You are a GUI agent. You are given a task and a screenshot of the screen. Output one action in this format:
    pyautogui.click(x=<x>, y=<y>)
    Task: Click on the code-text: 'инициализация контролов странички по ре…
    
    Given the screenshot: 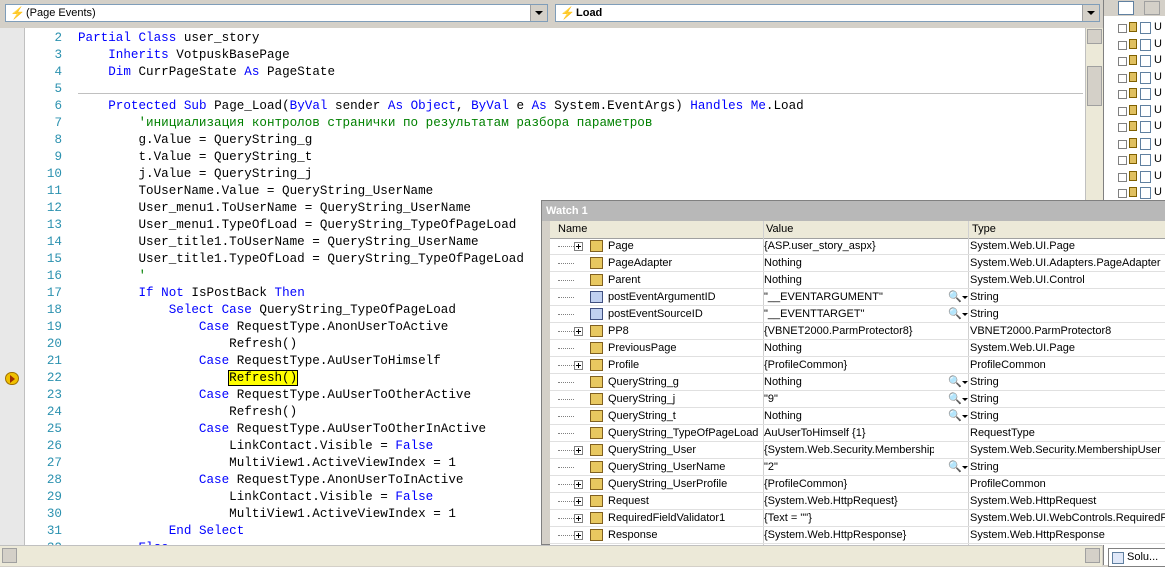 What is the action you would take?
    pyautogui.click(x=365, y=123)
    